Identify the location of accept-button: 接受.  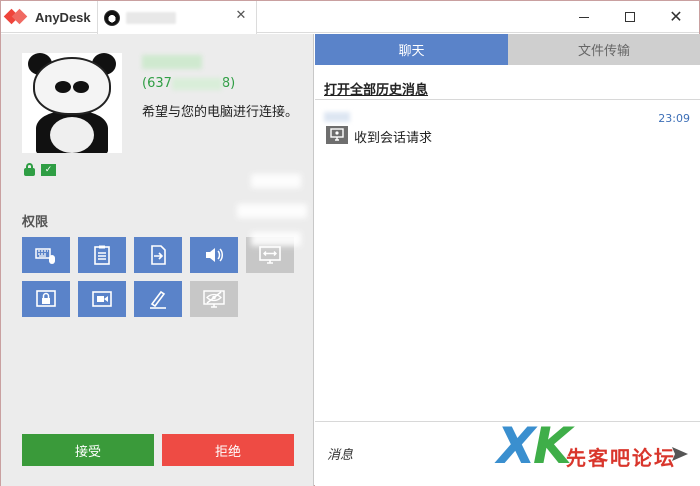
(88, 450).